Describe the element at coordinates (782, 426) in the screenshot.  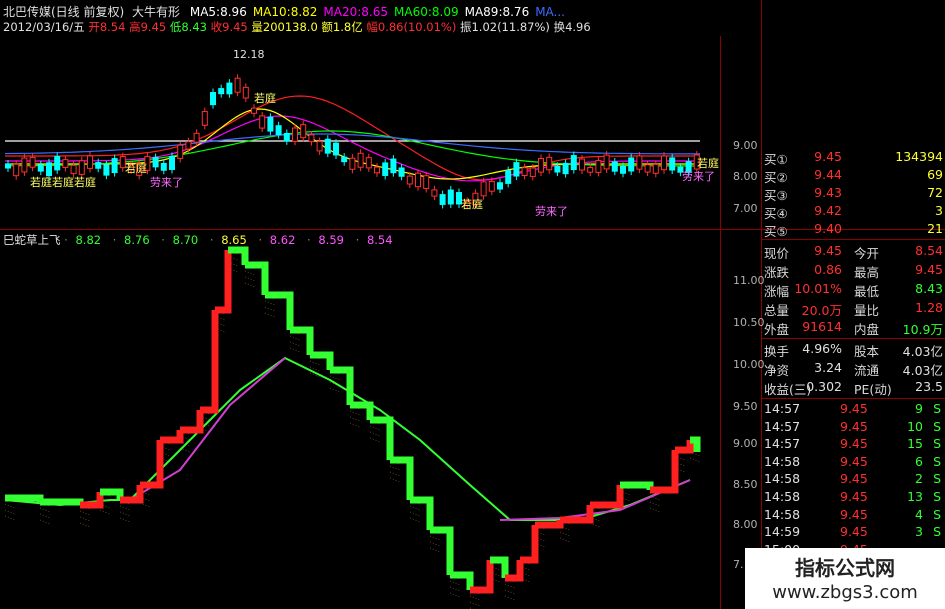
I see `tick-time: 14:57` at that location.